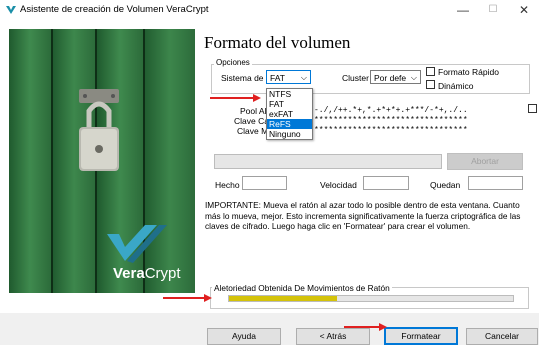  Describe the element at coordinates (277, 78) in the screenshot. I see `filesystem-select-value: FAT` at that location.